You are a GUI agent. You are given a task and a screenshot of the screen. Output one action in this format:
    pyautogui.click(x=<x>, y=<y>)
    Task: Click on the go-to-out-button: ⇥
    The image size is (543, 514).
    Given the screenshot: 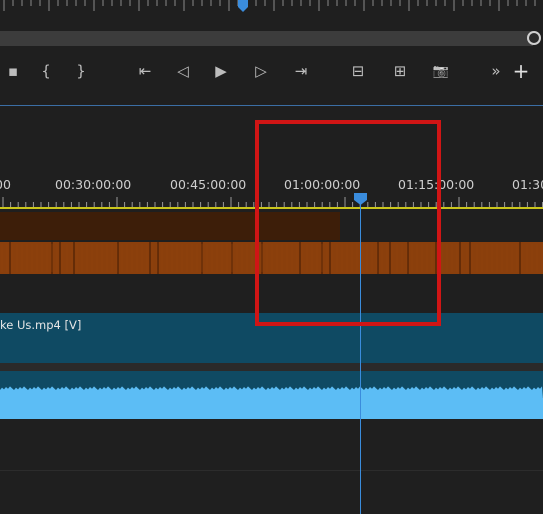 What is the action you would take?
    pyautogui.click(x=301, y=71)
    